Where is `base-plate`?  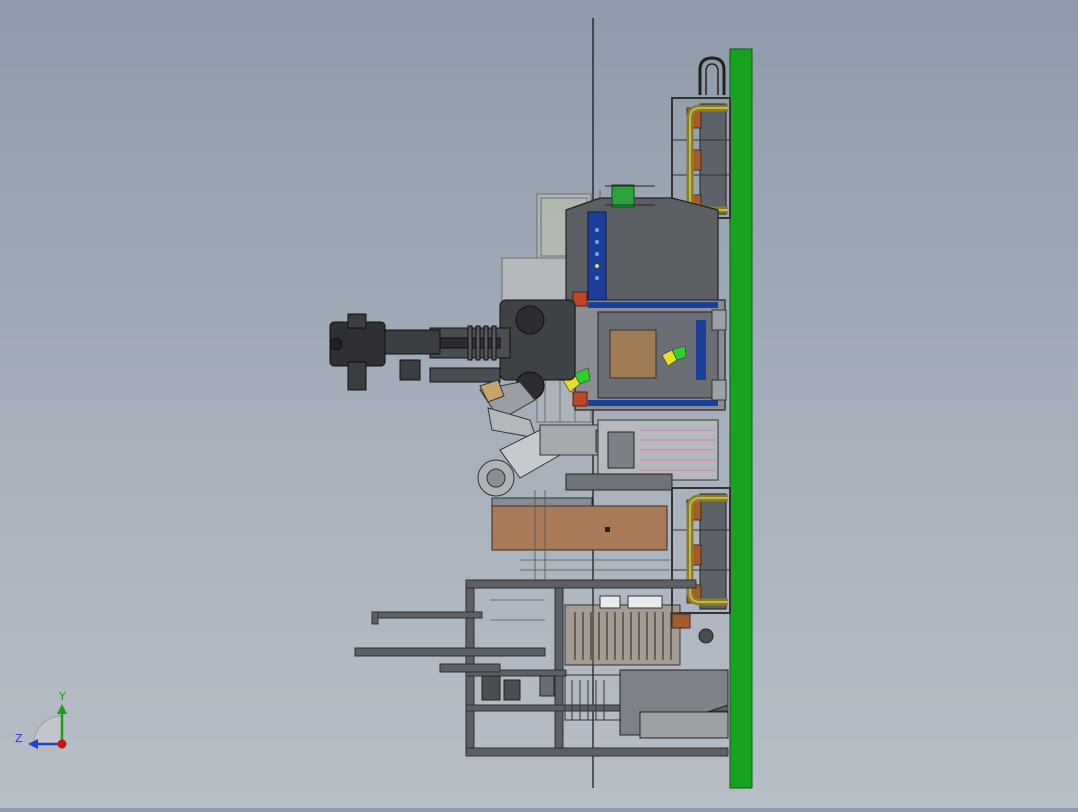 base-plate is located at coordinates (741, 418).